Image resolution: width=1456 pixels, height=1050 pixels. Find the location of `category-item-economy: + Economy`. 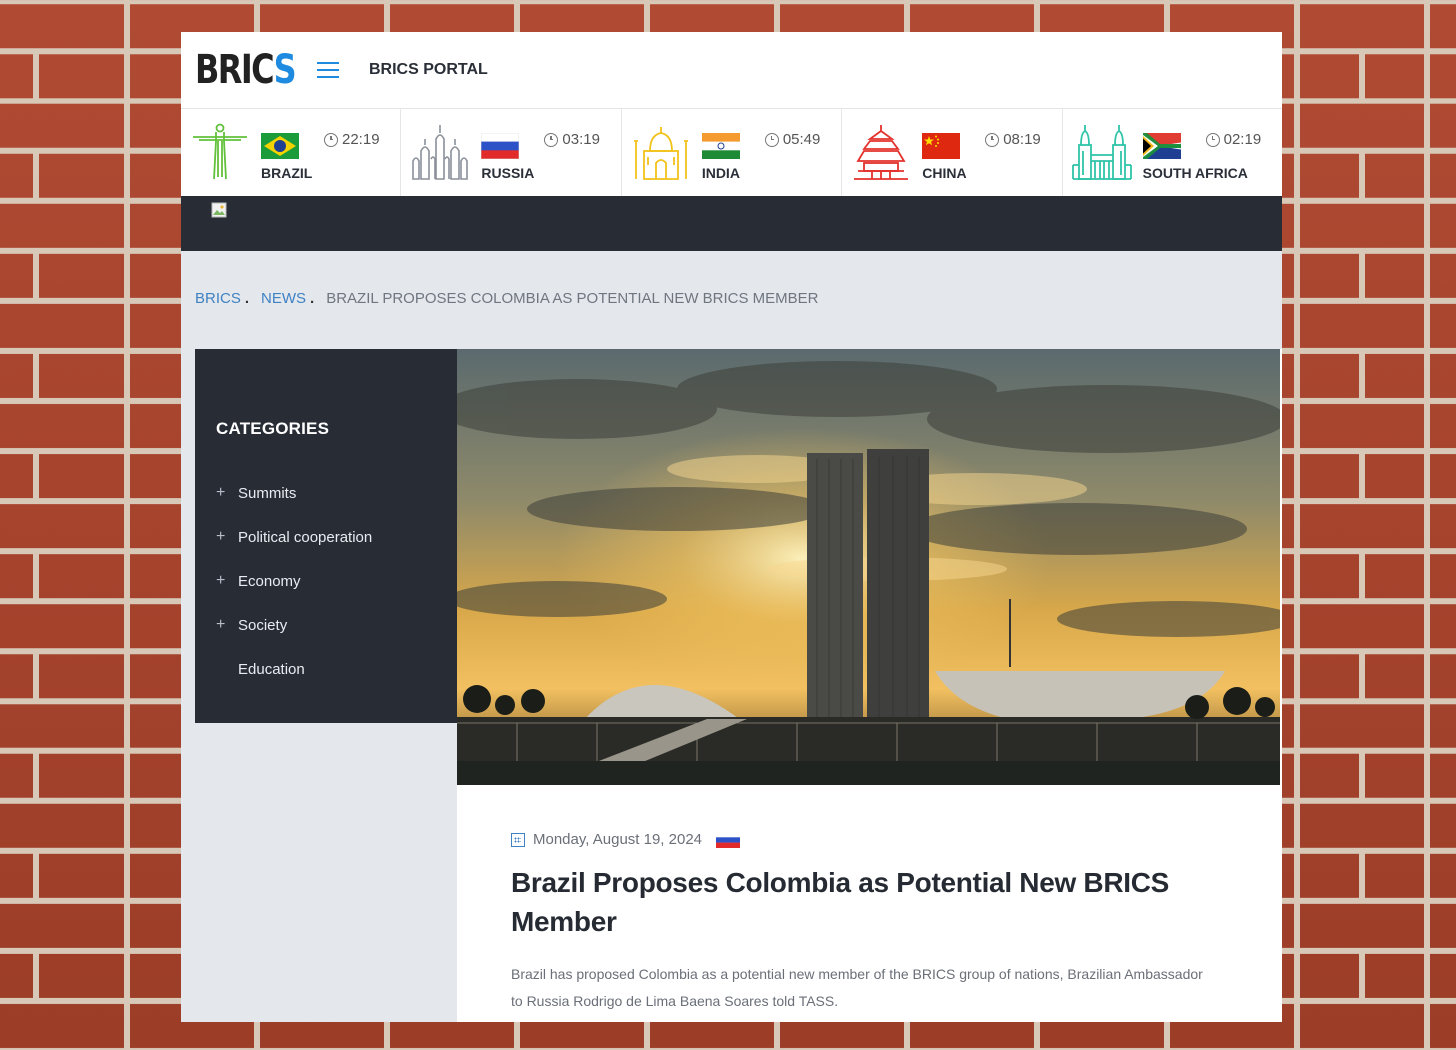

category-item-economy: + Economy is located at coordinates (294, 581).